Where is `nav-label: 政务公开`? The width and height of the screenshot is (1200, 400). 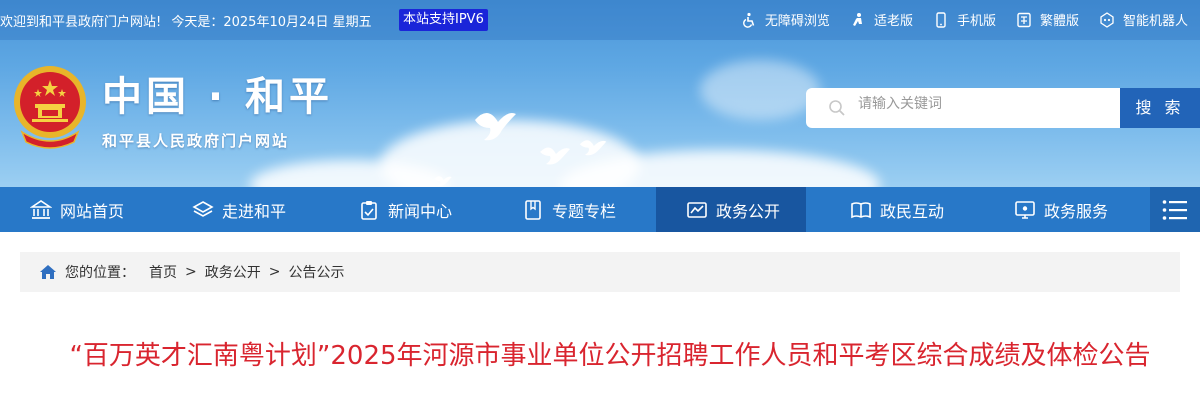 nav-label: 政务公开 is located at coordinates (748, 211).